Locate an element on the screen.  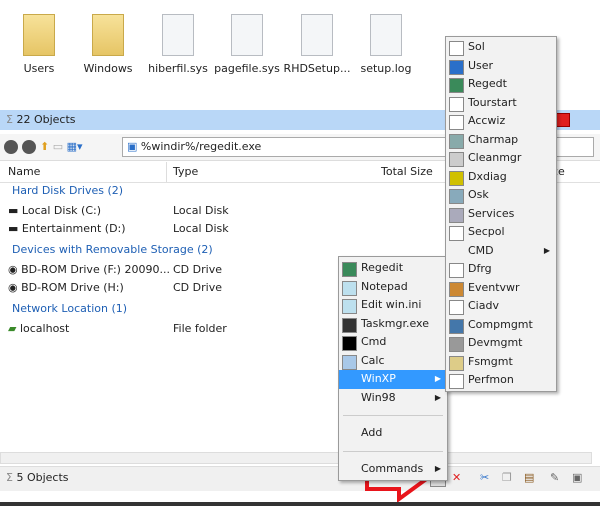
column-name: Name is located at coordinates (24, 172).